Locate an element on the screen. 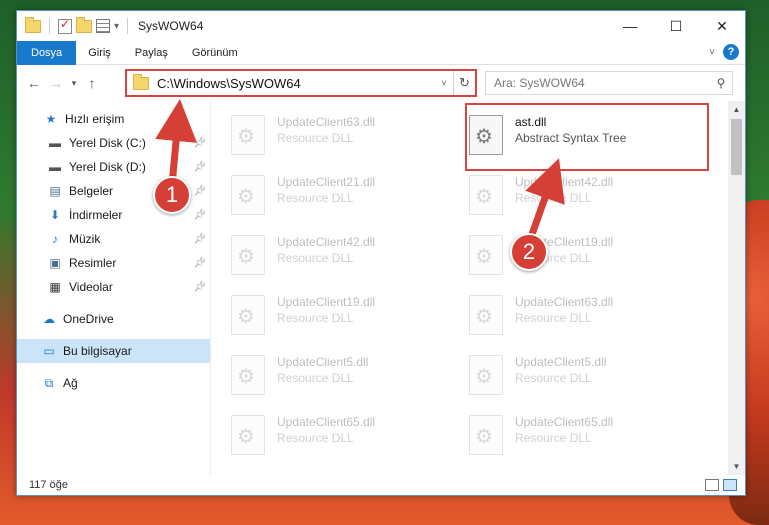 Image resolution: width=769 pixels, height=525 pixels. sidebar-item-label: Belgeler is located at coordinates (91, 191).